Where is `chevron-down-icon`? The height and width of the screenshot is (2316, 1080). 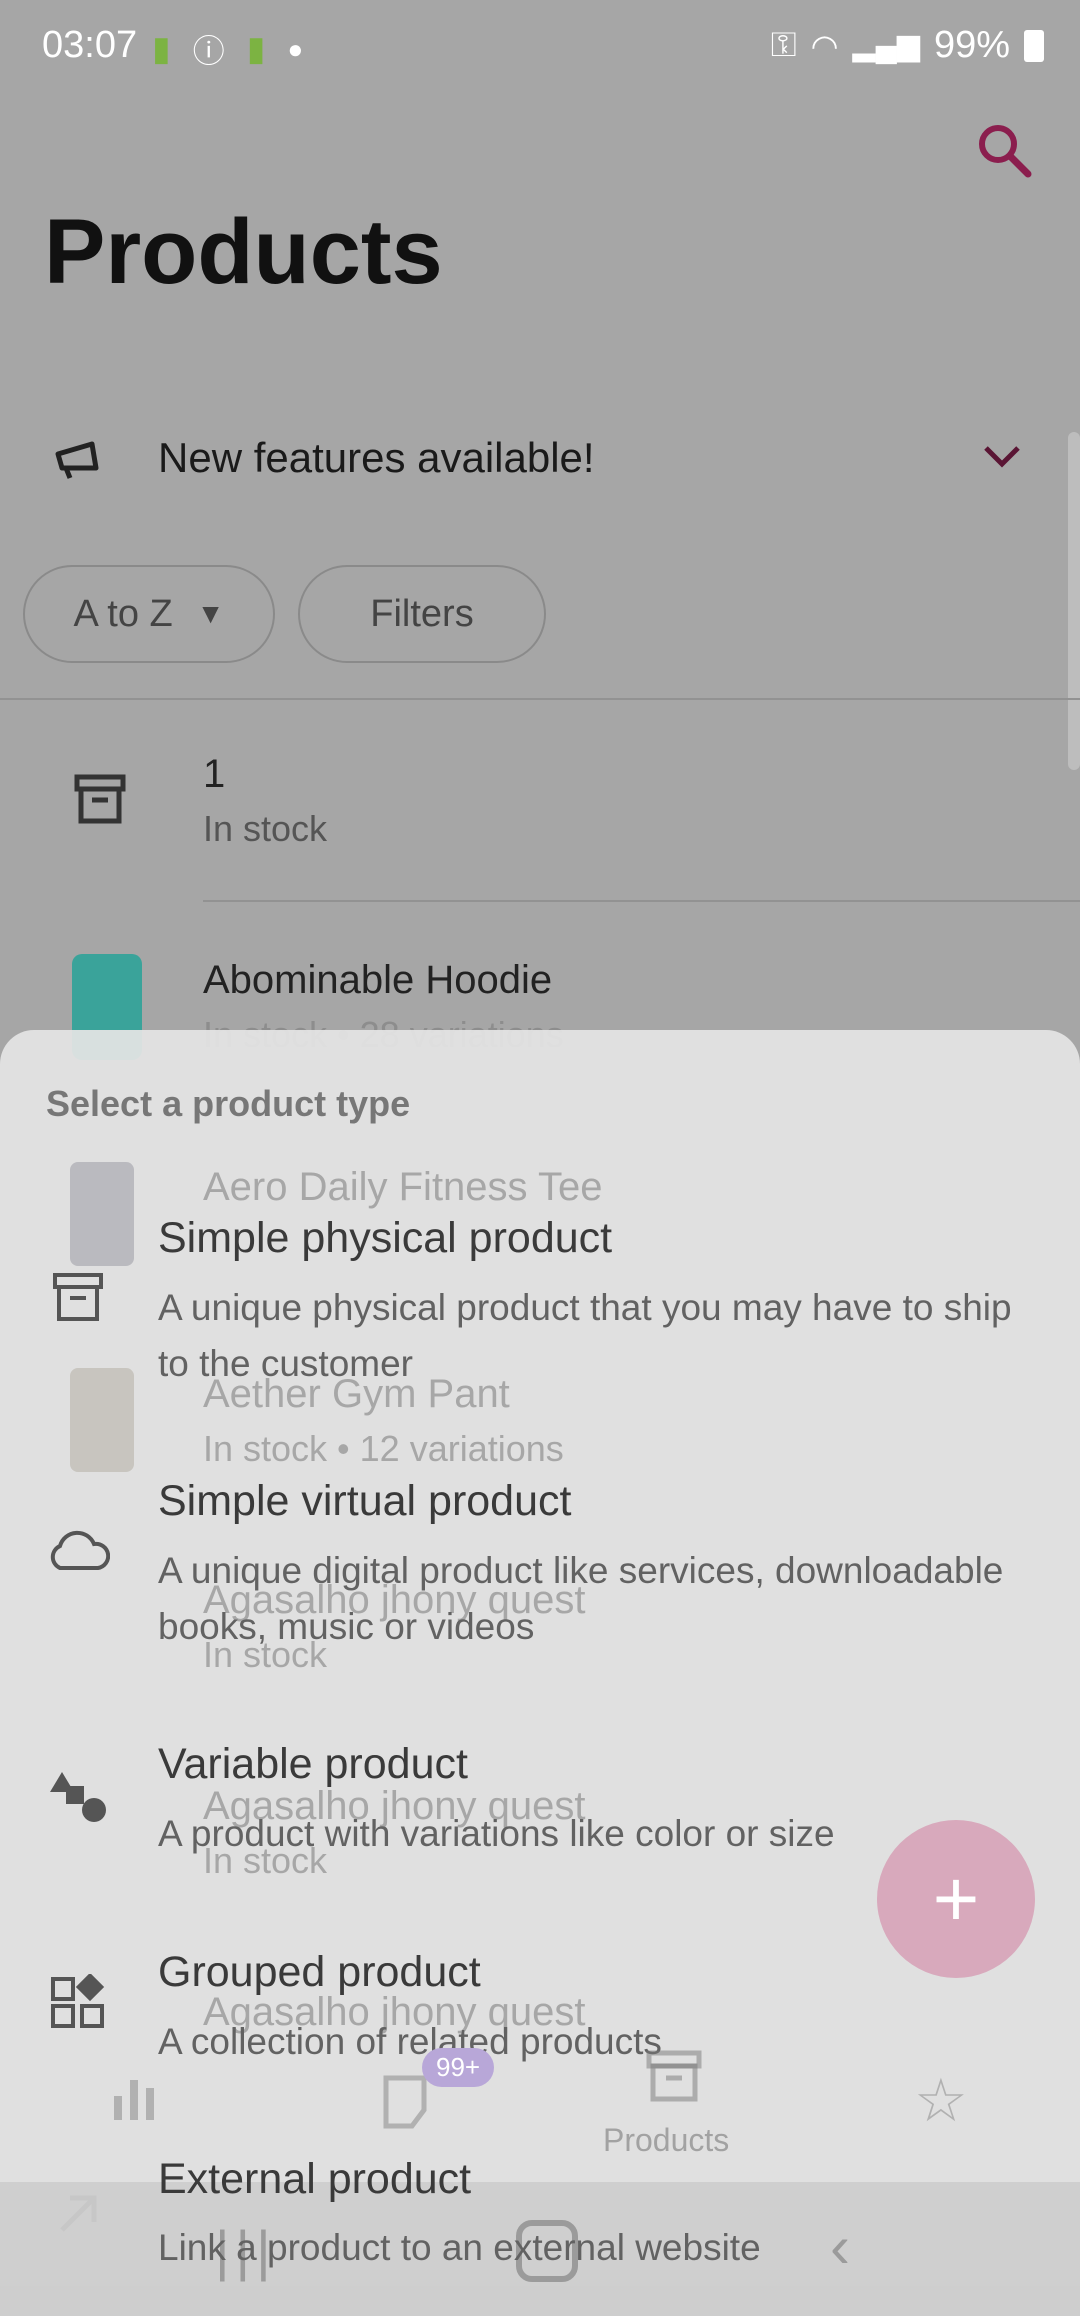 chevron-down-icon is located at coordinates (1002, 457).